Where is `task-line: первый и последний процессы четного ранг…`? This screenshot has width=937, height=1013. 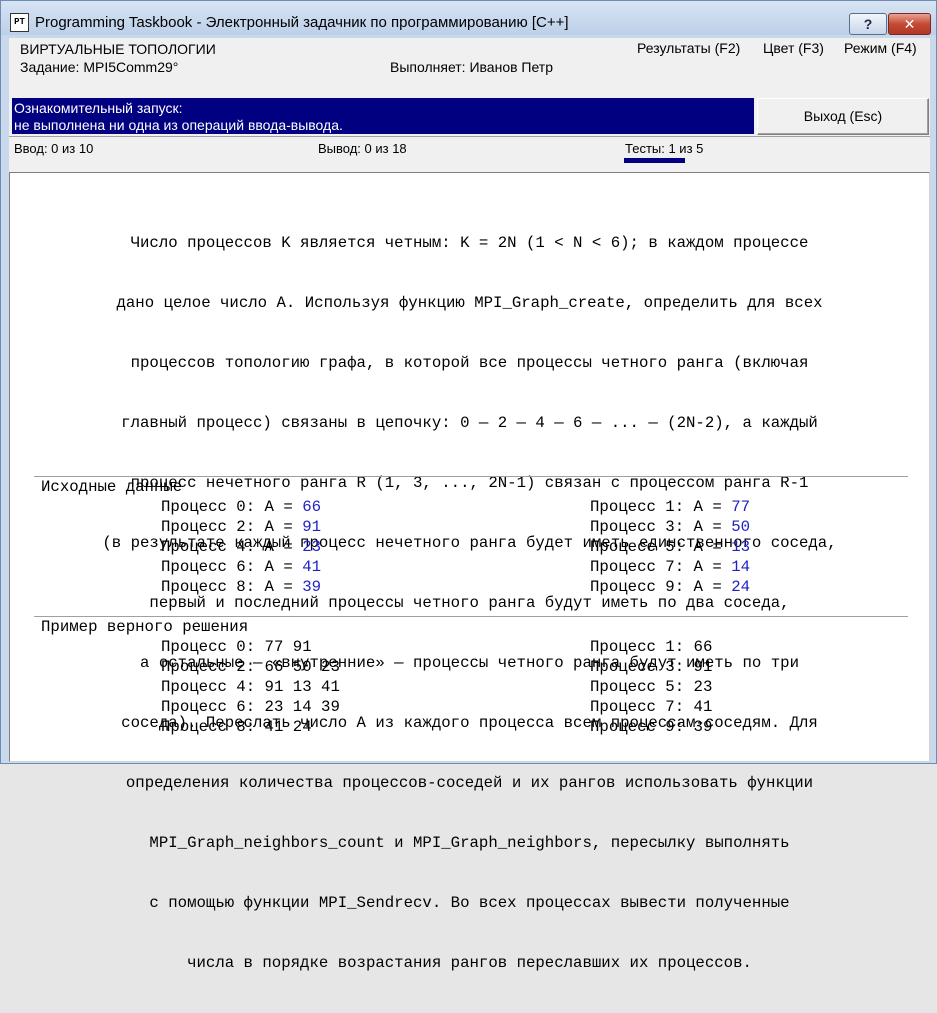
task-line: первый и последний процессы четного ранг… is located at coordinates (469, 603).